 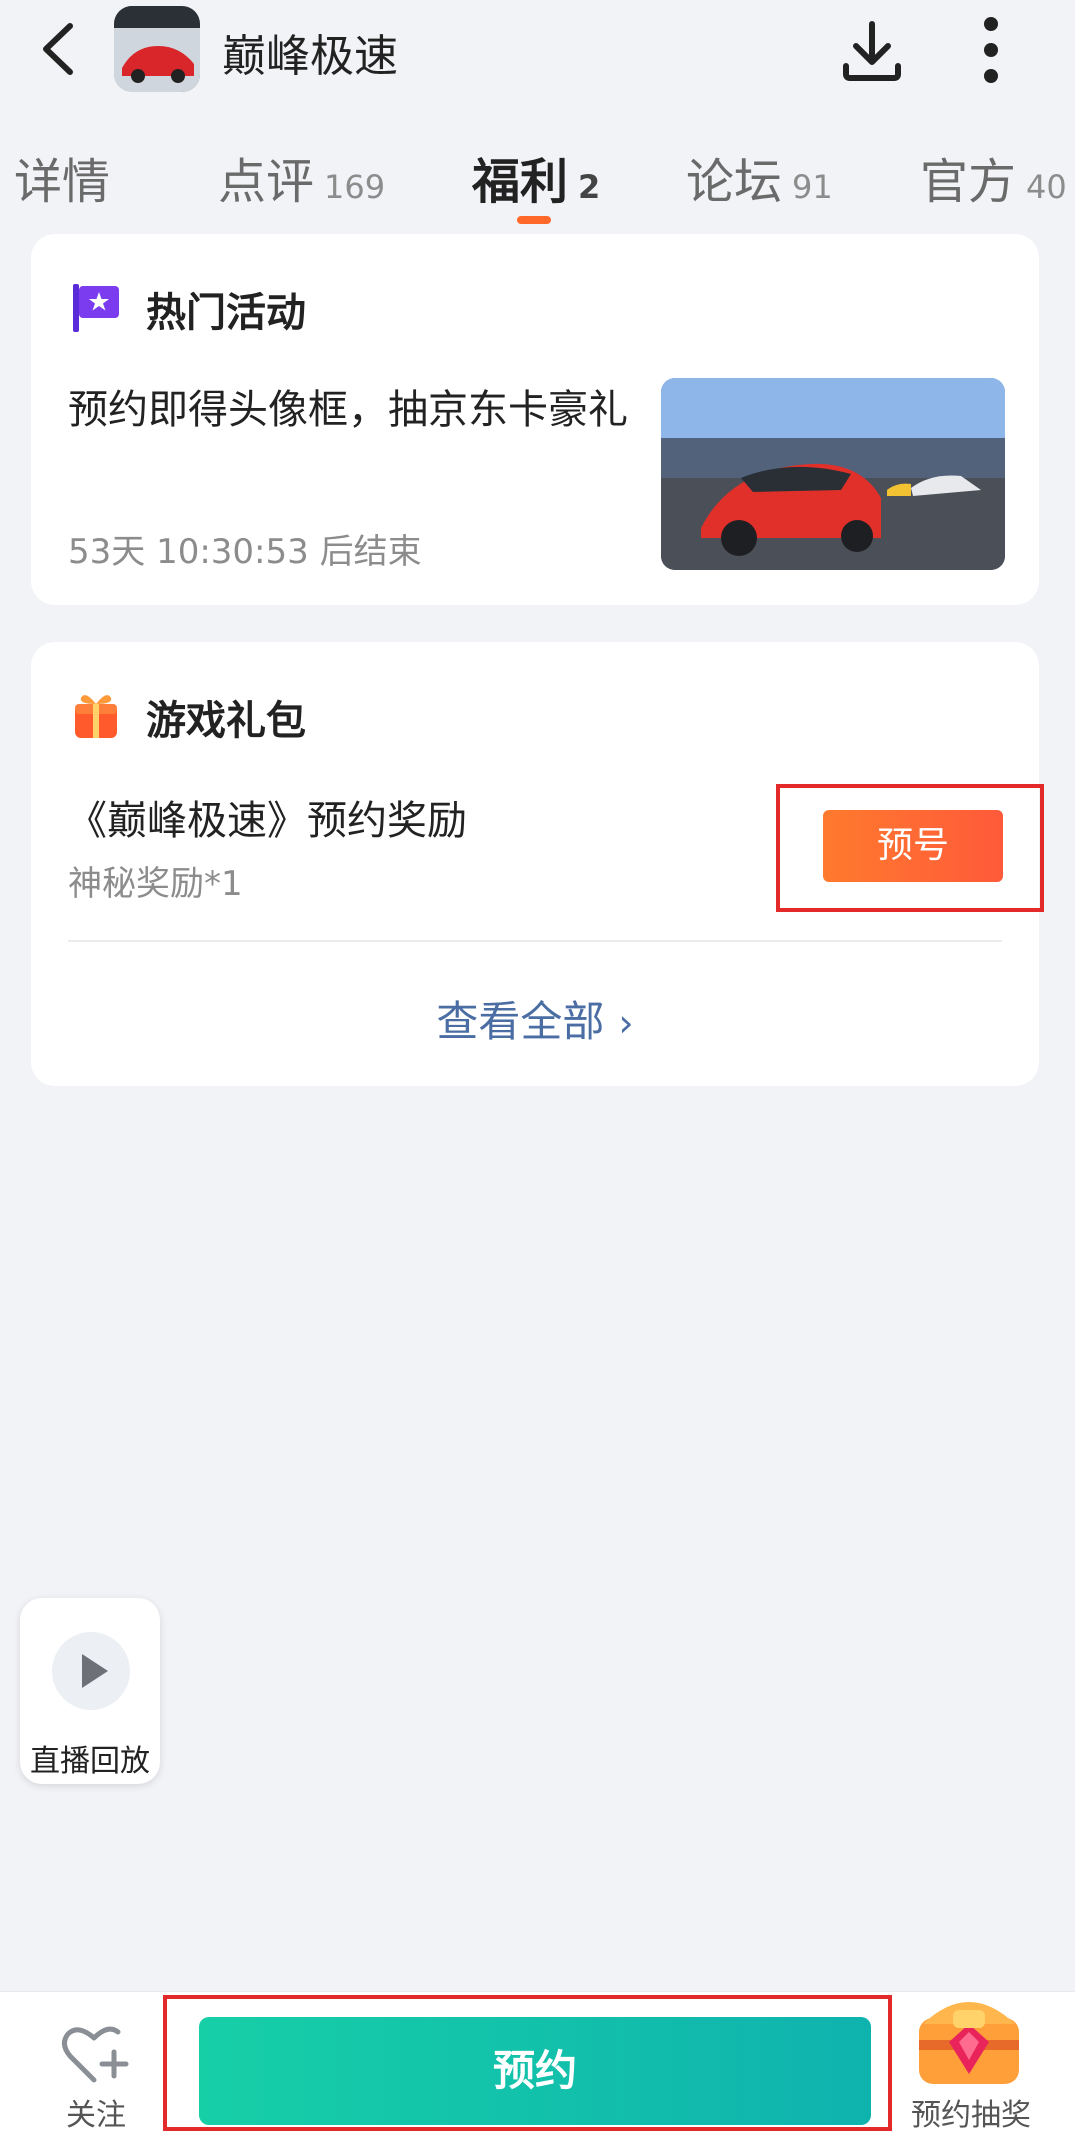 What do you see at coordinates (355, 187) in the screenshot?
I see `tab-count: 169` at bounding box center [355, 187].